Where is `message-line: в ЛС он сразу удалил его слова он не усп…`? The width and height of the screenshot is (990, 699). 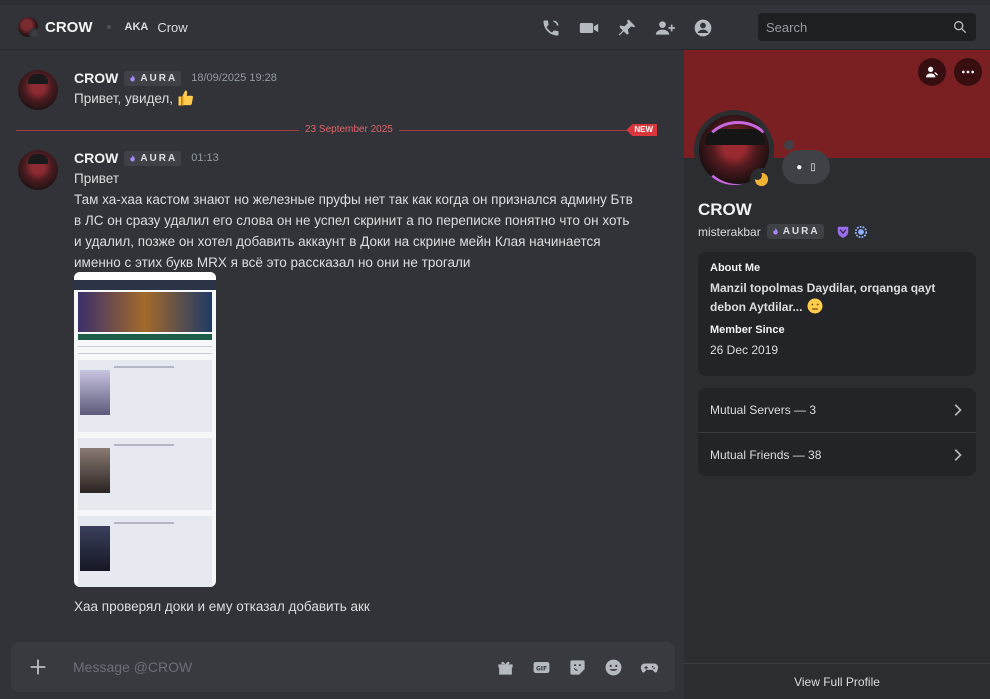 message-line: в ЛС он сразу удалил его слова он не усп… is located at coordinates (352, 220).